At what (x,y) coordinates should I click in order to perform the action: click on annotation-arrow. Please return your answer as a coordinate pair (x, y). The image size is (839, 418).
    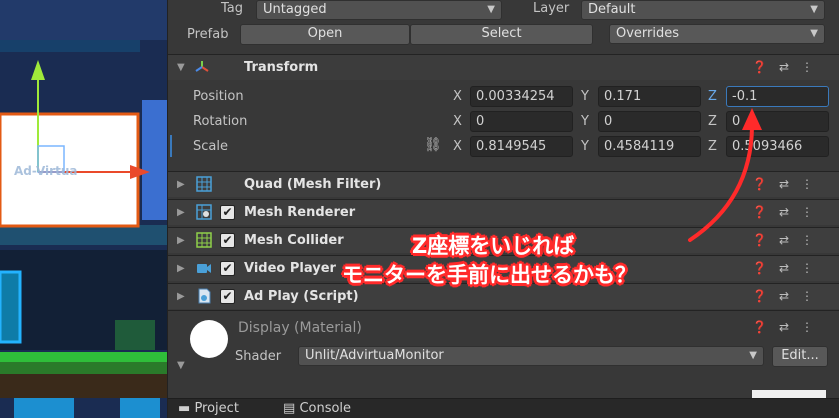
    Looking at the image, I should click on (725, 175).